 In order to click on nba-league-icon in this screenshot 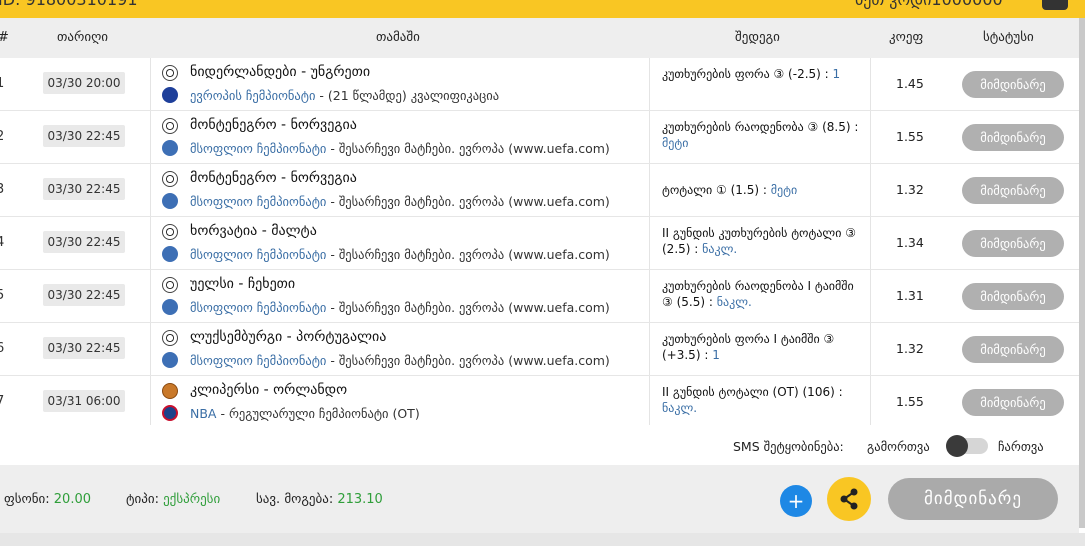, I will do `click(170, 413)`.